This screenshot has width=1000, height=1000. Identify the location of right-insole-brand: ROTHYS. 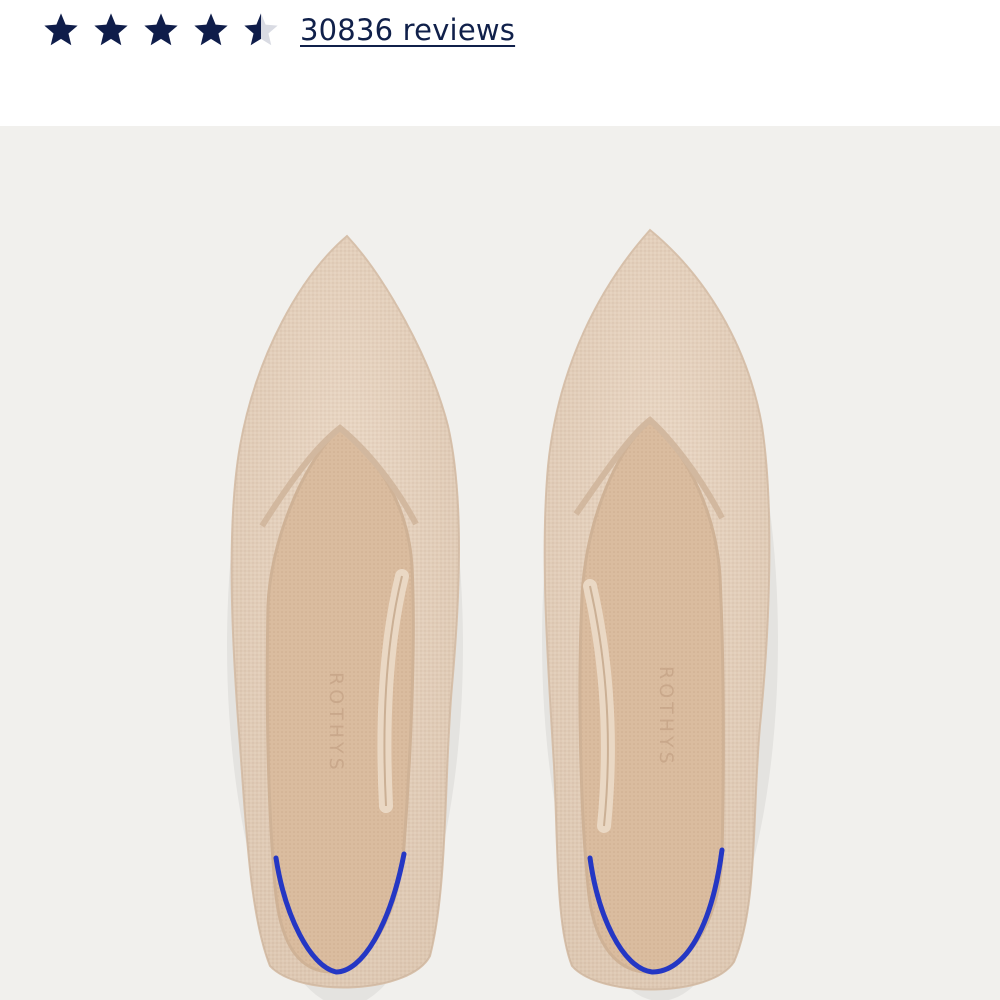
(666, 717).